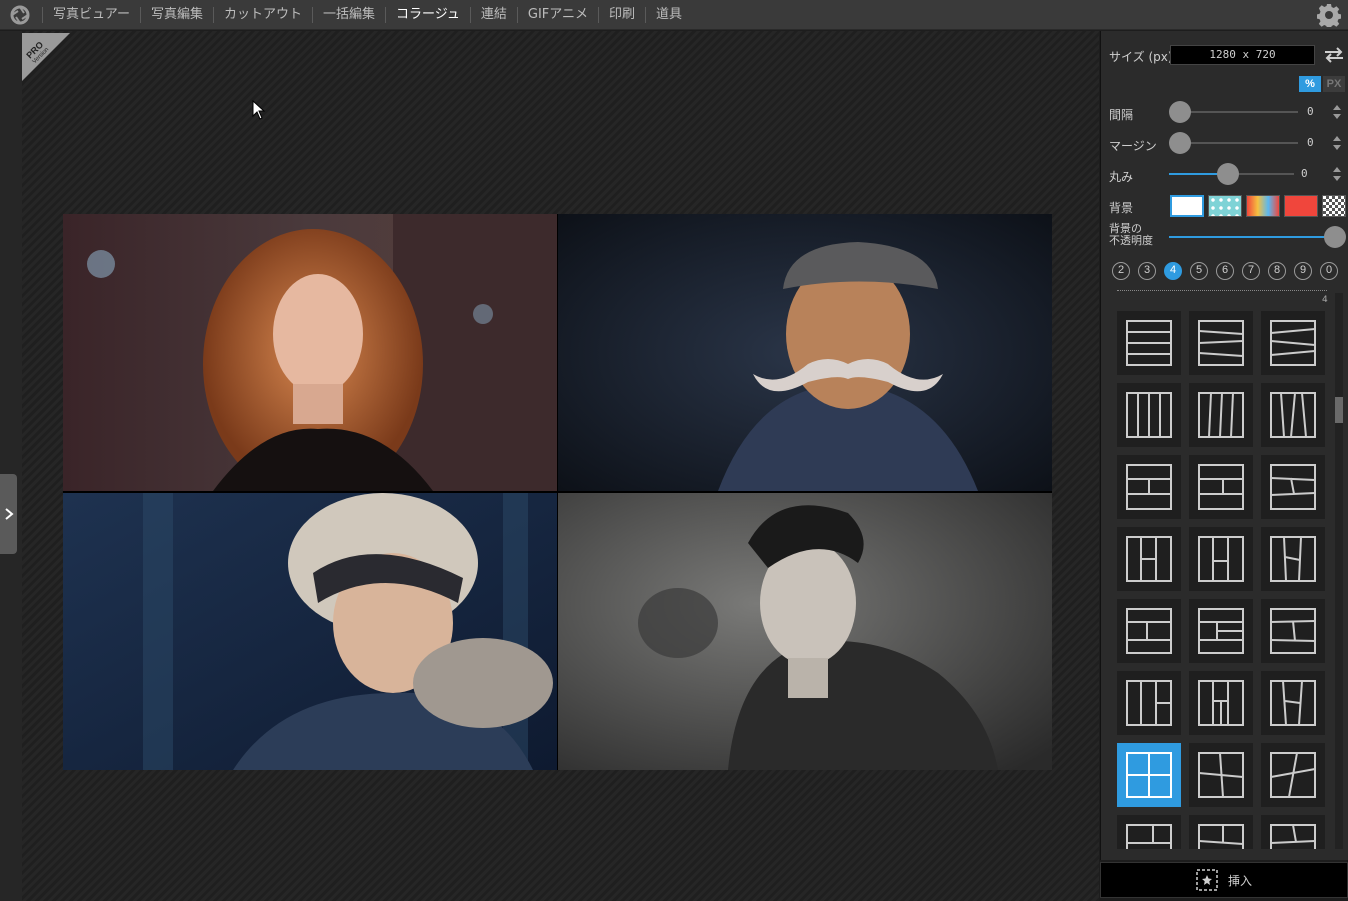 The height and width of the screenshot is (901, 1348). Describe the element at coordinates (348, 15) in the screenshot. I see `menu-batch-edit: 一括編集` at that location.